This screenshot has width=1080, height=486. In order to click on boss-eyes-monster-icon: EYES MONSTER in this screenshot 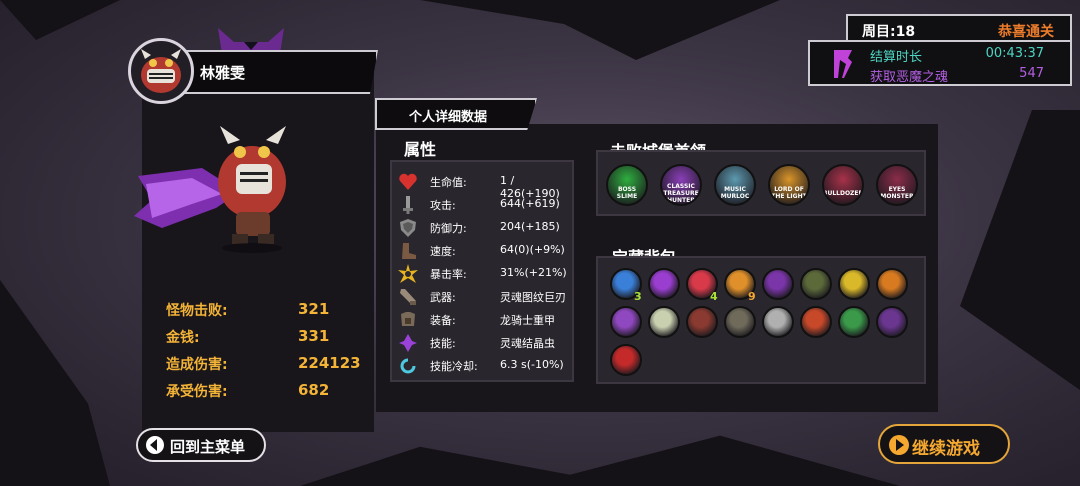, I will do `click(897, 185)`.